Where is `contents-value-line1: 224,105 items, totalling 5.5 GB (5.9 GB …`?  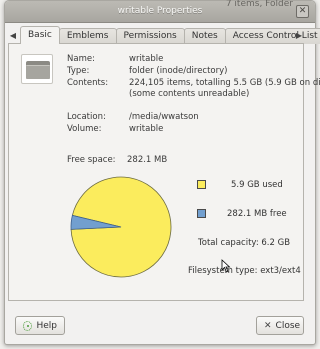 contents-value-line1: 224,105 items, totalling 5.5 GB (5.9 GB … is located at coordinates (224, 83).